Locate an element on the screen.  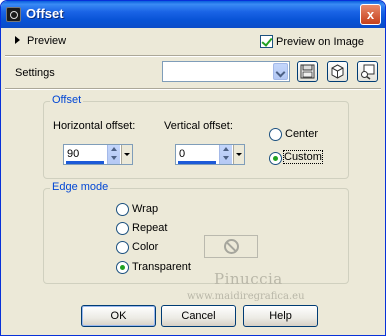
preview-on-image-label: Preview on Image is located at coordinates (320, 42).